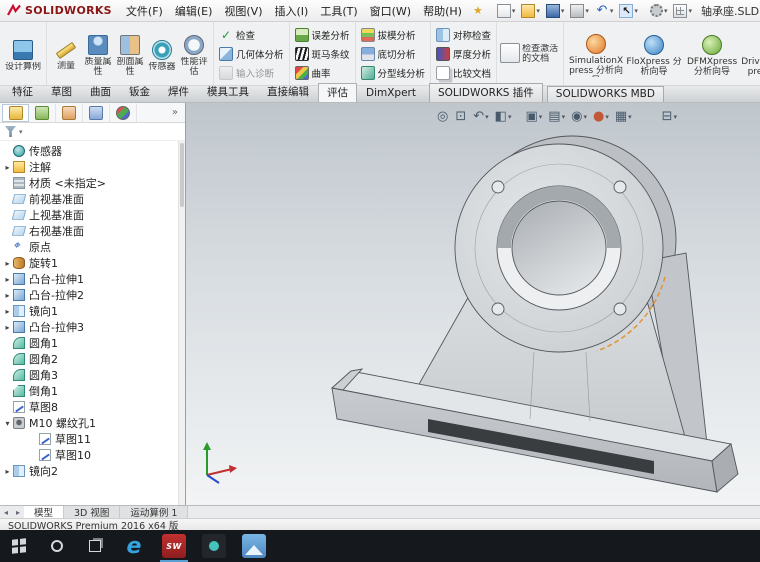 The width and height of the screenshot is (760, 562). What do you see at coordinates (92, 512) in the screenshot?
I see `document-tab: 3D 视图` at bounding box center [92, 512].